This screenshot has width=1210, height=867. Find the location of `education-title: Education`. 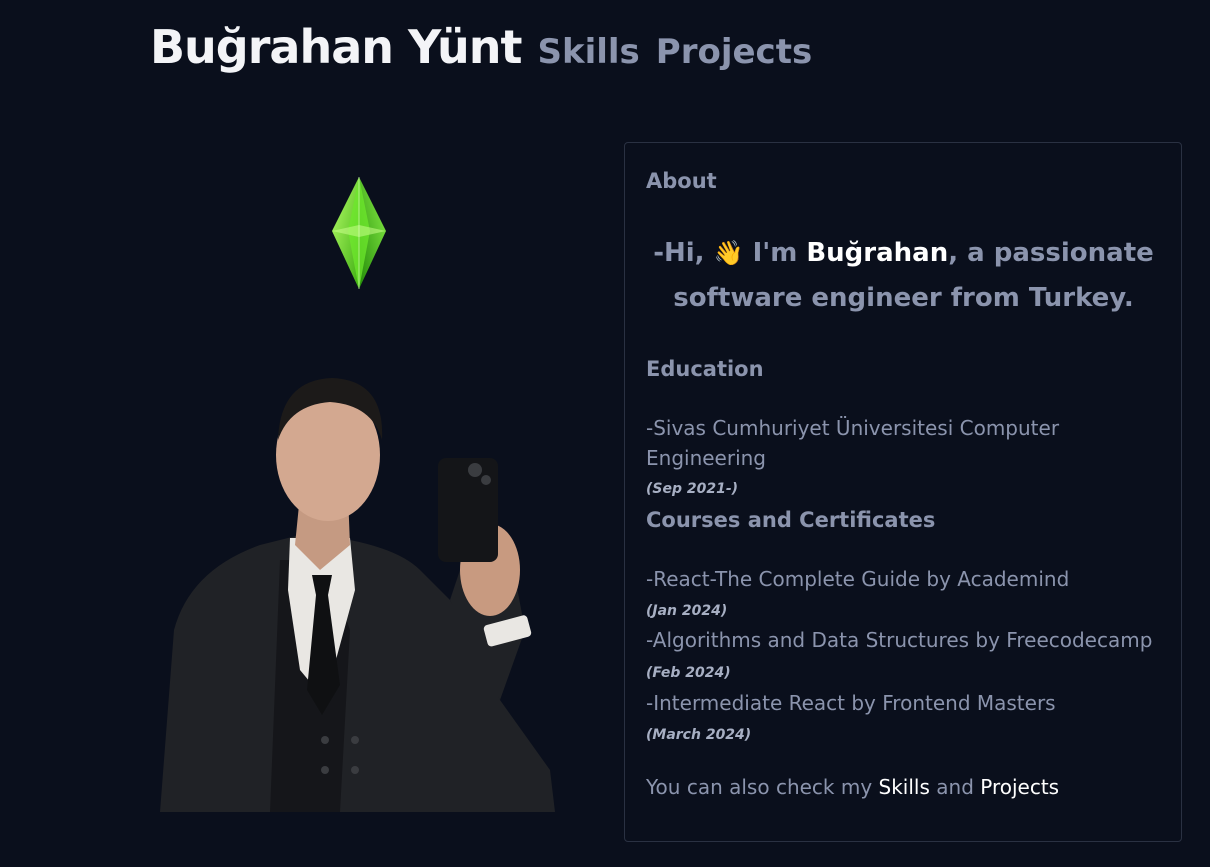

education-title: Education is located at coordinates (705, 369).